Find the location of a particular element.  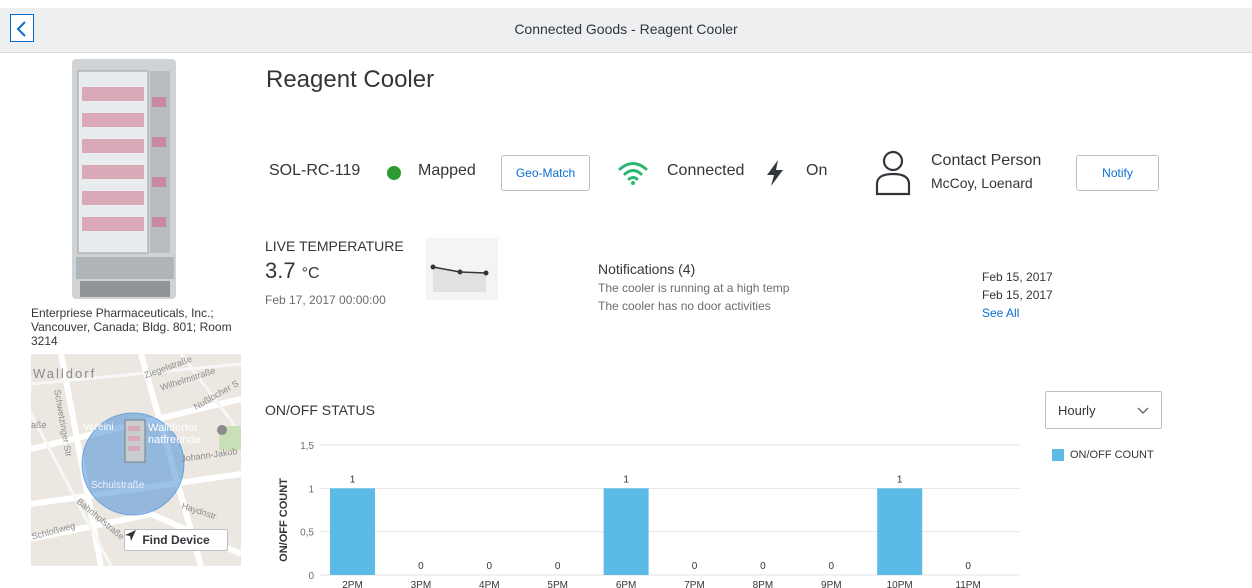

map-label: aße is located at coordinates (39, 425).